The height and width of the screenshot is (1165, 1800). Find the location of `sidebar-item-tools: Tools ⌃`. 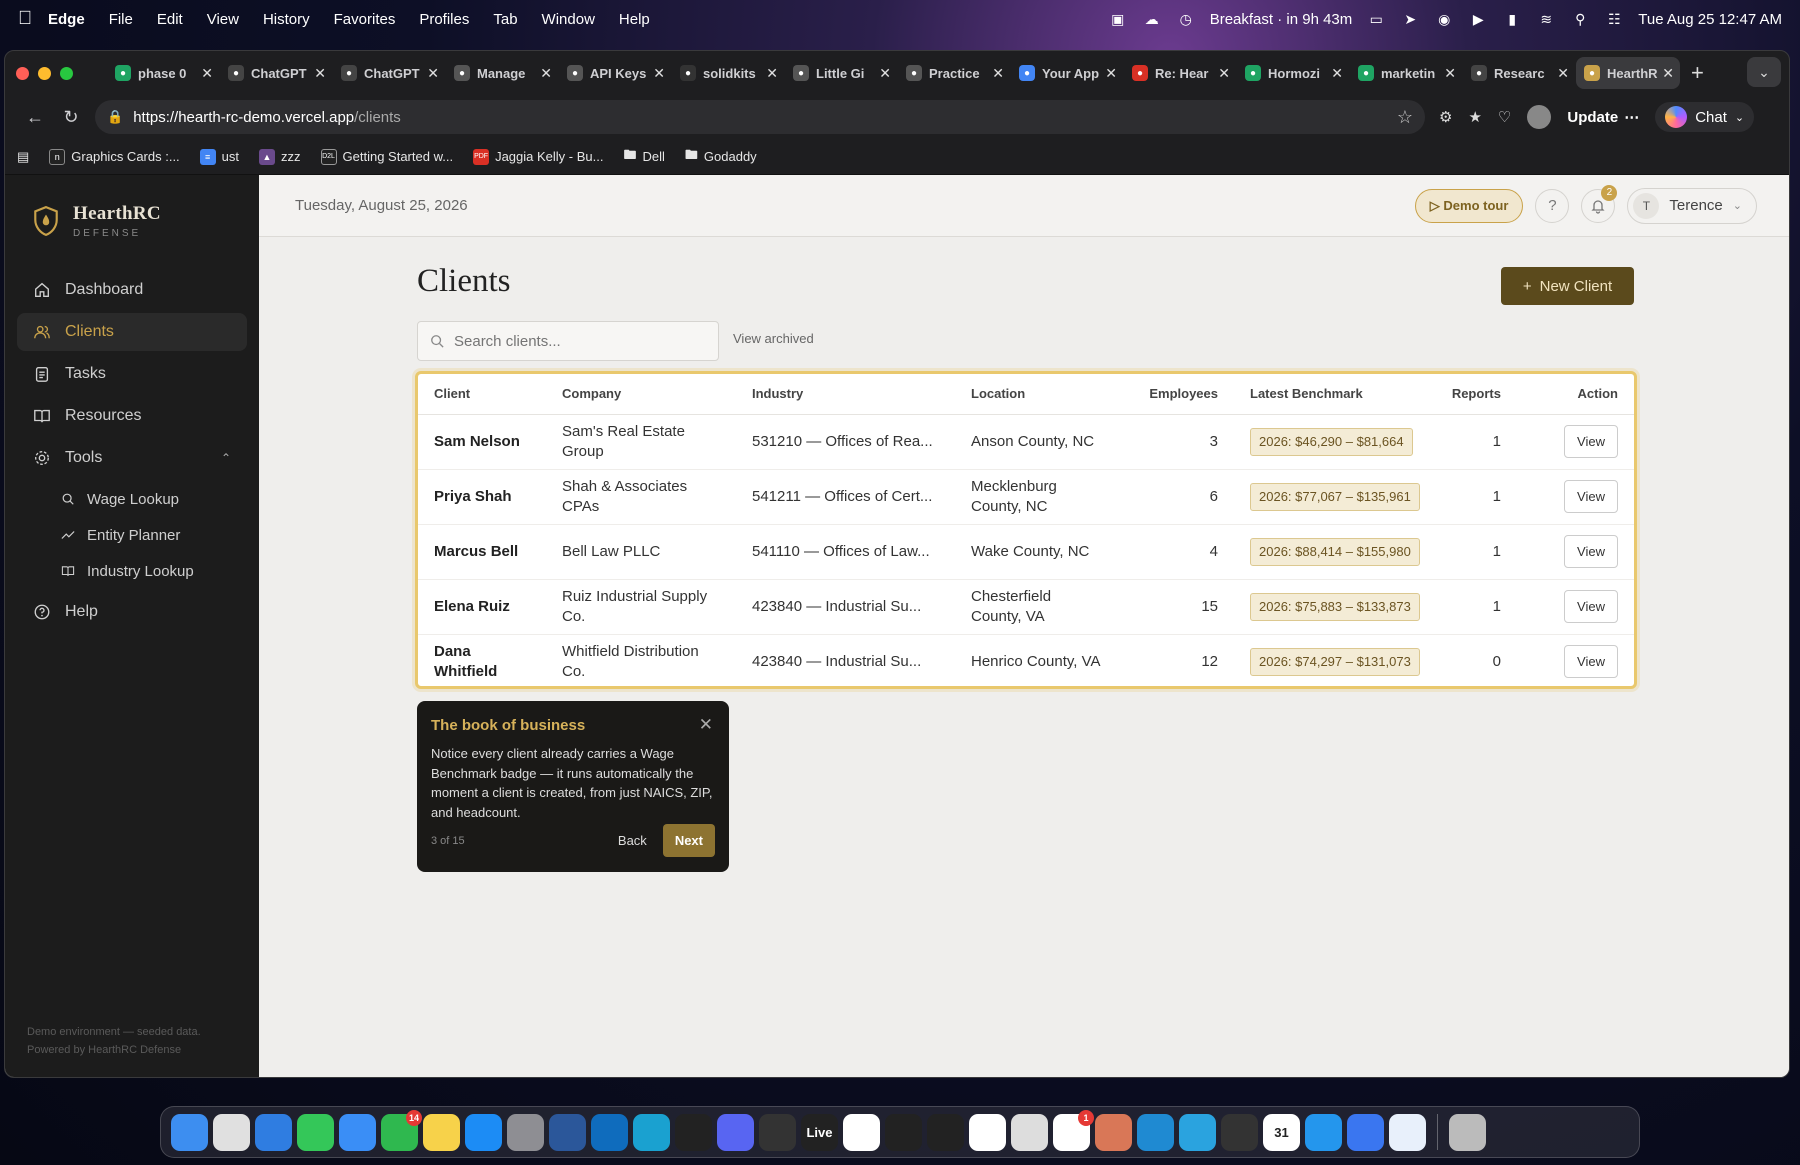

sidebar-item-tools: Tools ⌃ is located at coordinates (132, 458).